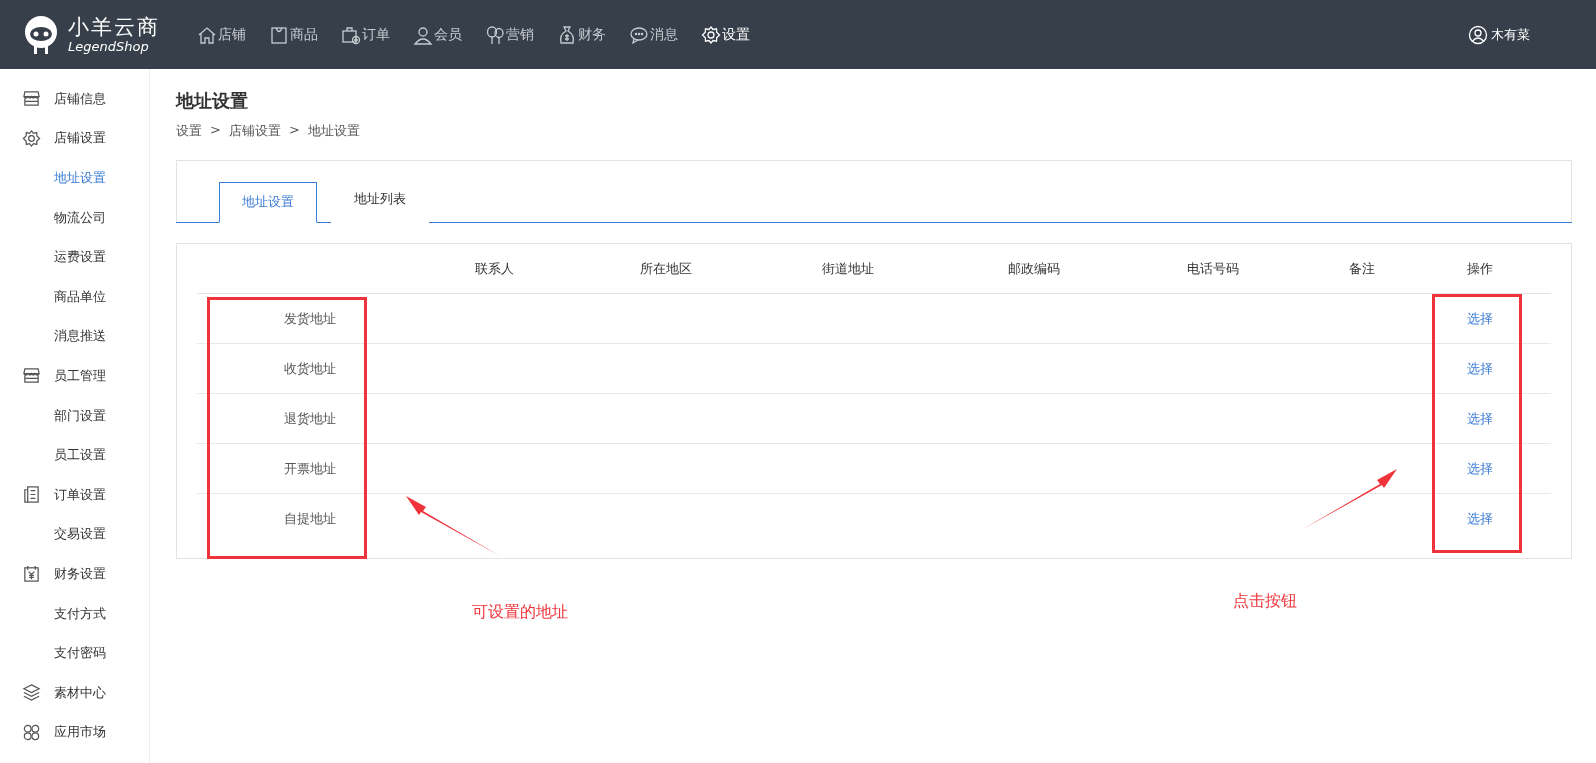 This screenshot has height=763, width=1596. What do you see at coordinates (74, 653) in the screenshot?
I see `sidebar-item: 支付密码` at bounding box center [74, 653].